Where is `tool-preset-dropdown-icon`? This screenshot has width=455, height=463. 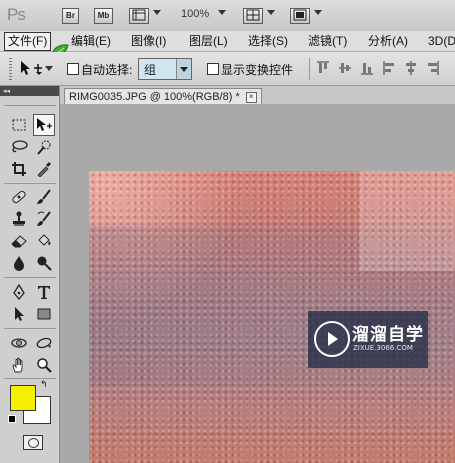 tool-preset-dropdown-icon is located at coordinates (49, 68).